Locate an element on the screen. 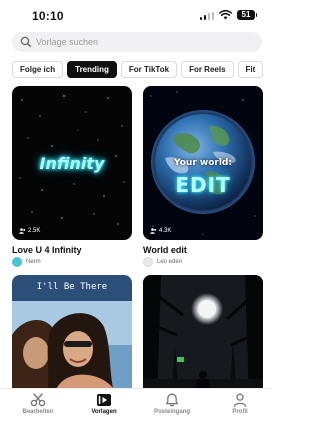 Image resolution: width=320 pixels, height=427 pixels. chip-for-tiktok: For TikTok is located at coordinates (149, 69).